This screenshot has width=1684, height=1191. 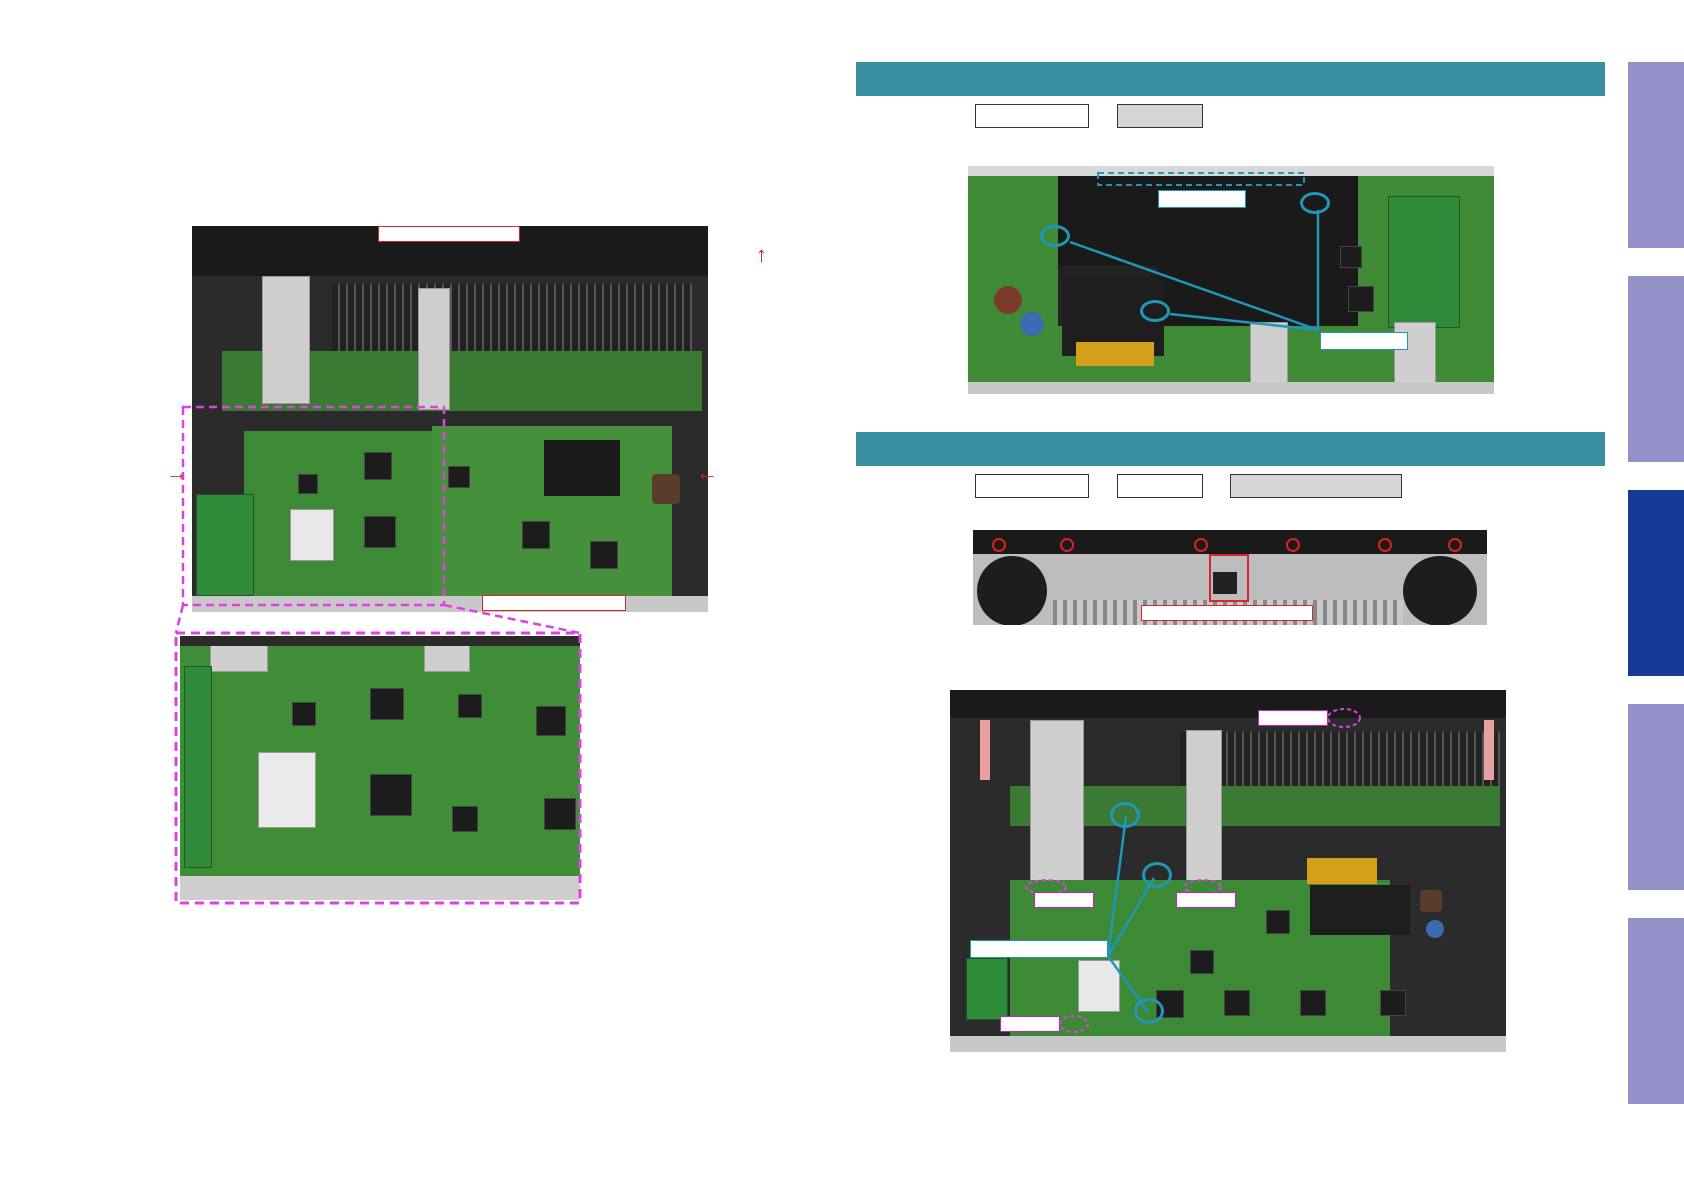 What do you see at coordinates (1656, 583) in the screenshot?
I see `side-tab-3-active` at bounding box center [1656, 583].